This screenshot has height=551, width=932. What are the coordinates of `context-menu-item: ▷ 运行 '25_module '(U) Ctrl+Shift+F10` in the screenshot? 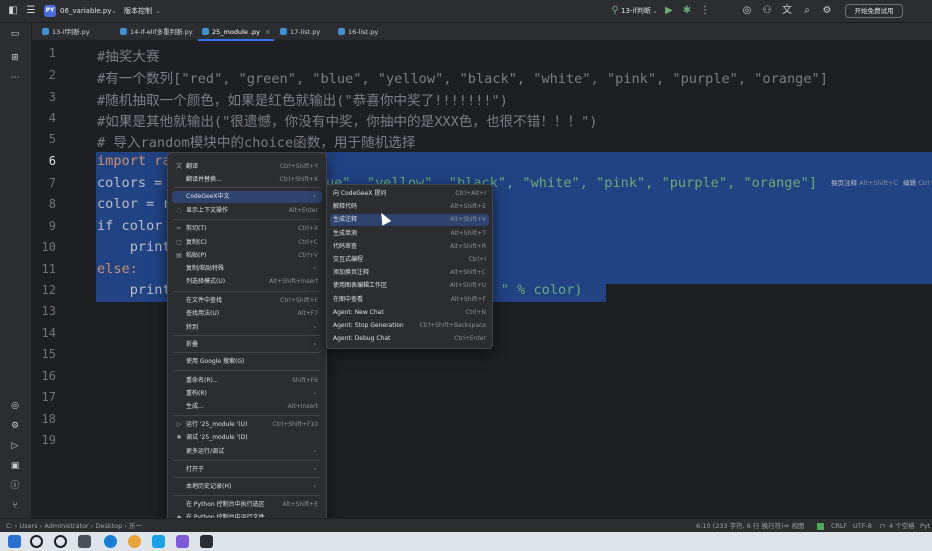 It's located at (247, 425).